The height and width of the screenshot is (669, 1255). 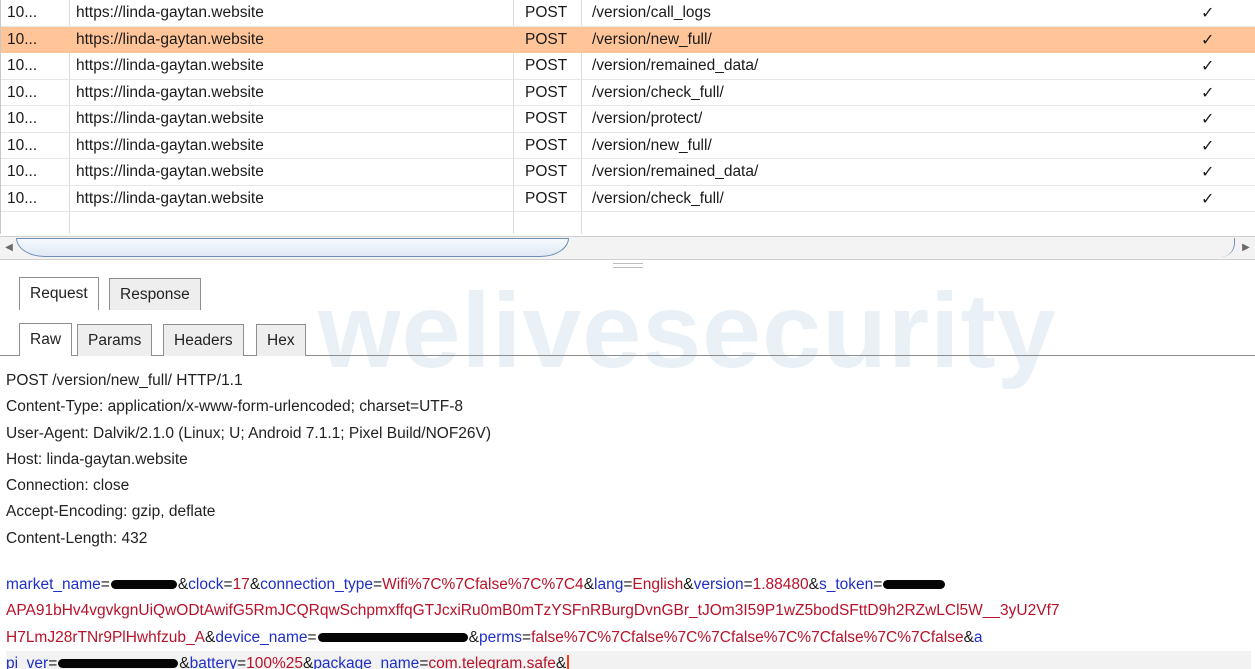 What do you see at coordinates (97, 459) in the screenshot?
I see `request-header-line: Host: linda-gaytan.website` at bounding box center [97, 459].